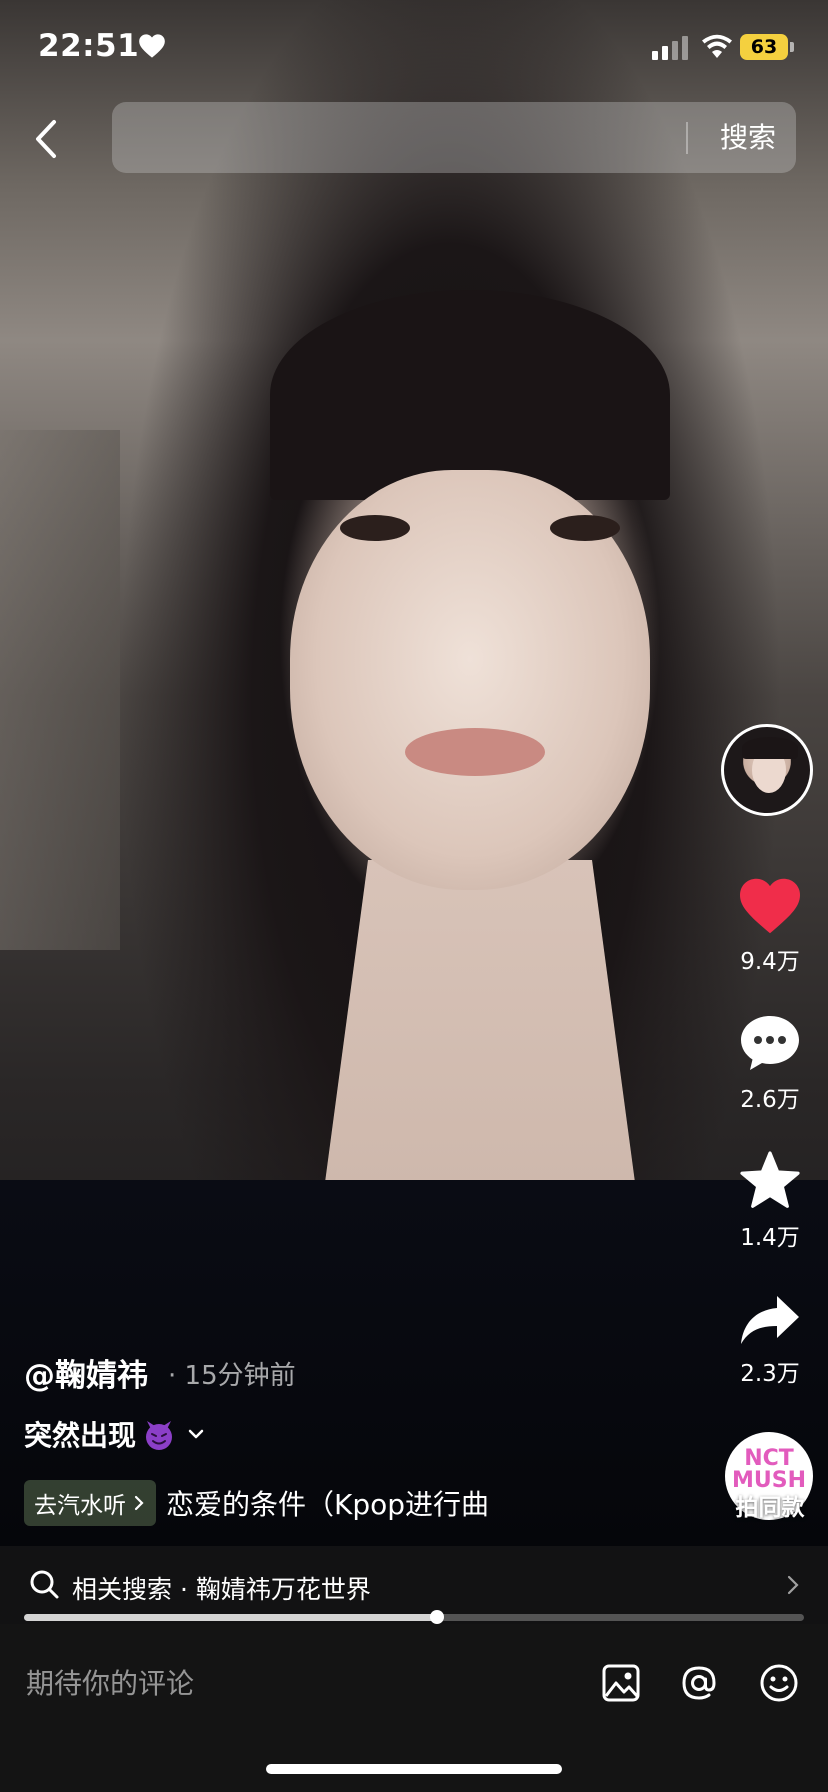 The image size is (828, 1792). Describe the element at coordinates (414, 45) in the screenshot. I see `status-bar: 22:51 63` at that location.